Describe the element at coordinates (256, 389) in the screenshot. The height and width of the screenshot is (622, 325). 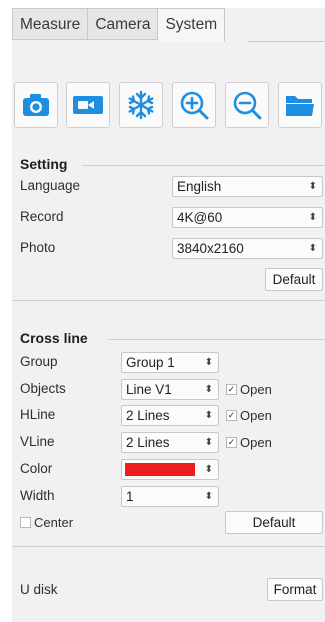
I see `objects-open-label: Open` at that location.